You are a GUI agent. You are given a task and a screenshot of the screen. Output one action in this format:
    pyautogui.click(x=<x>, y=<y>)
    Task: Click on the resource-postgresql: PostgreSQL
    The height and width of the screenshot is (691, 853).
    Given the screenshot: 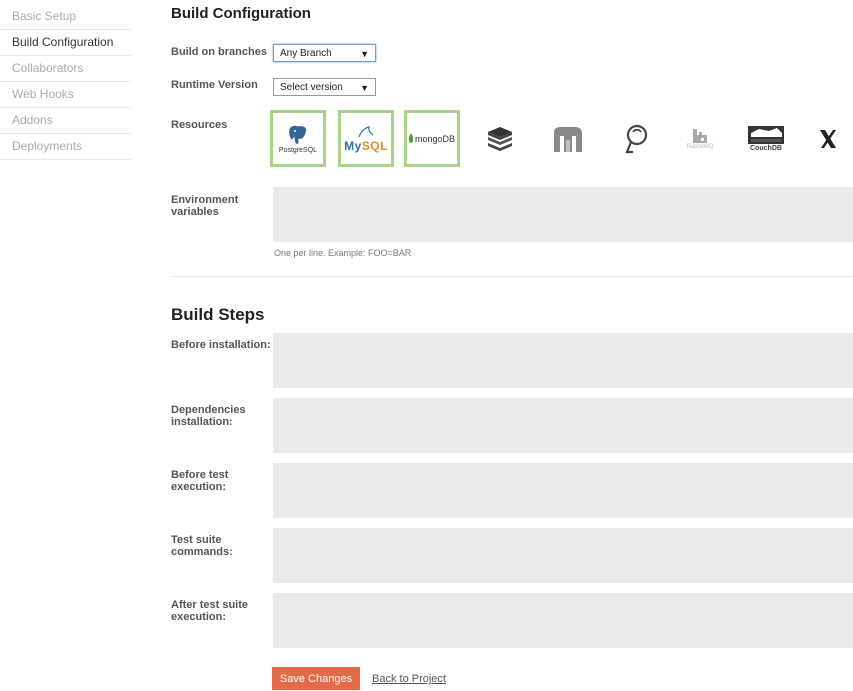 What is the action you would take?
    pyautogui.click(x=298, y=138)
    